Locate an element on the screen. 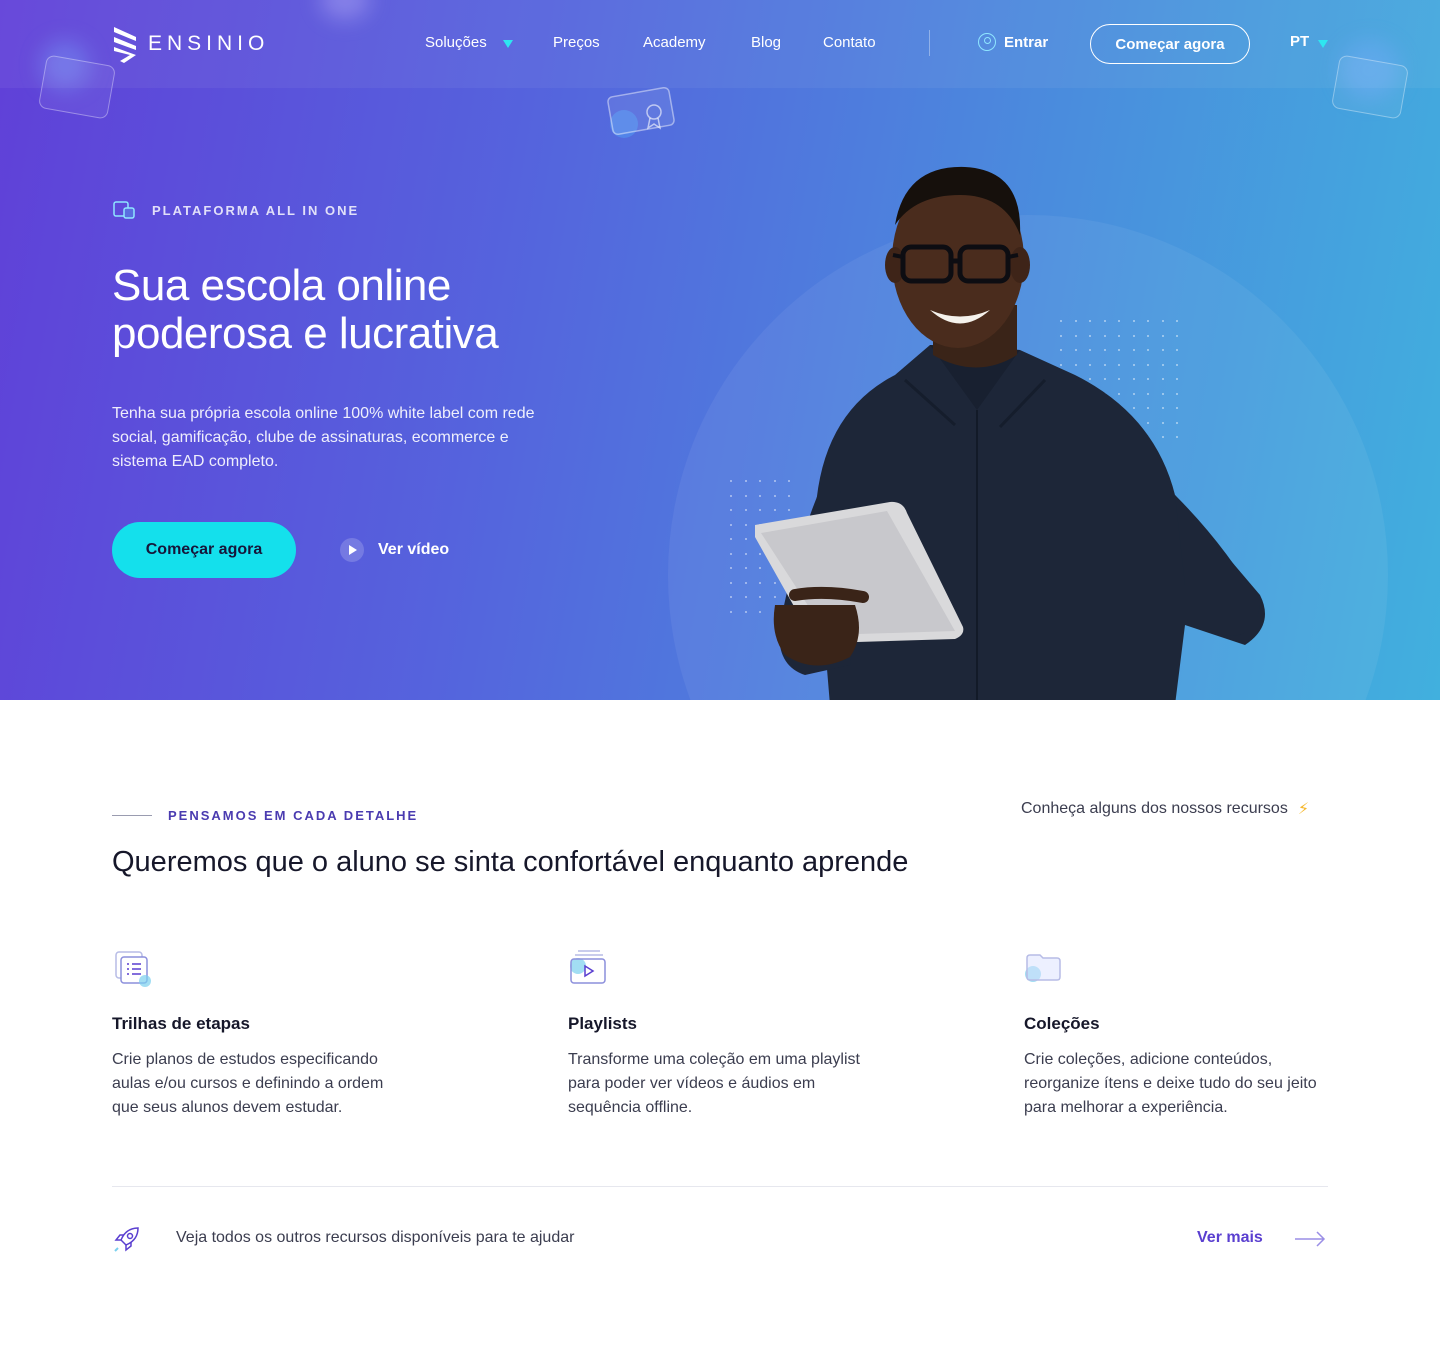  brand-name: ENSINIO is located at coordinates (209, 43).